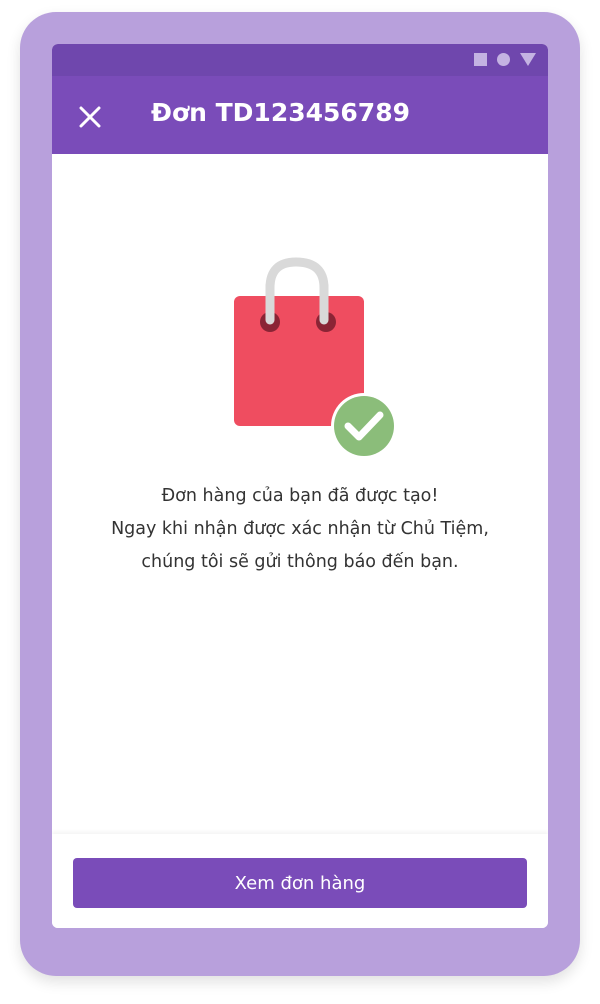 The width and height of the screenshot is (600, 1004). What do you see at coordinates (528, 59) in the screenshot?
I see `triangle-icon` at bounding box center [528, 59].